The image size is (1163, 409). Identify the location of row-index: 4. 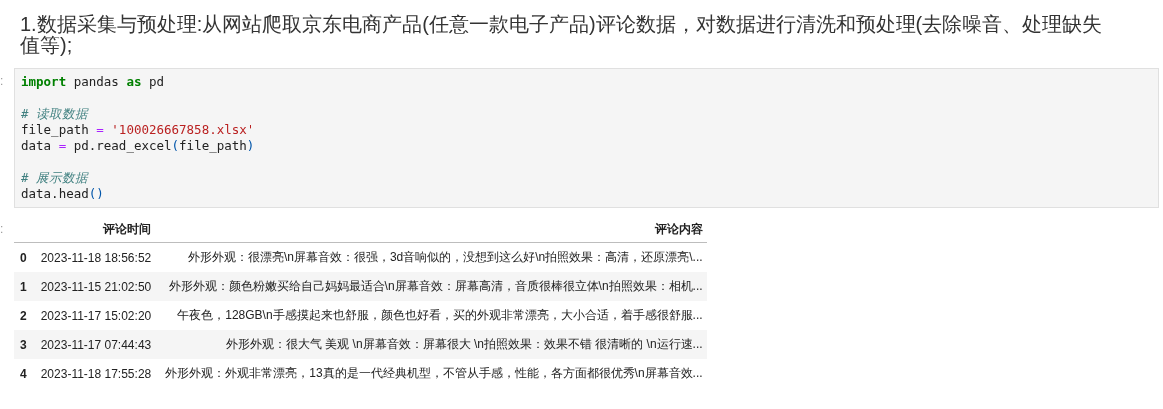
(23, 373).